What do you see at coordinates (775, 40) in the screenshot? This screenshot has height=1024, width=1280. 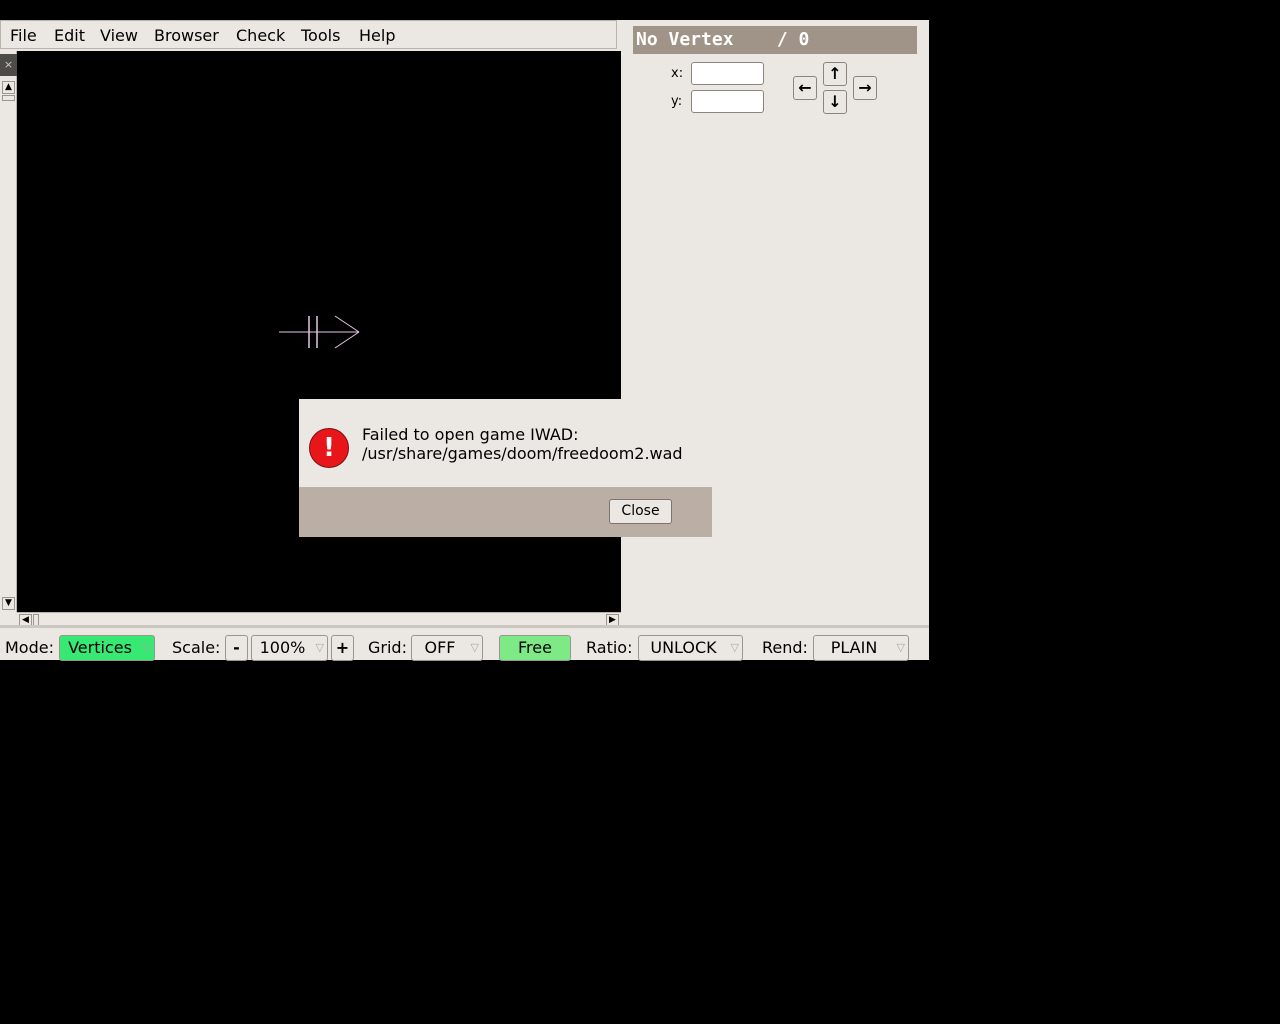 I see `vertex-header: No Vertex / 0` at bounding box center [775, 40].